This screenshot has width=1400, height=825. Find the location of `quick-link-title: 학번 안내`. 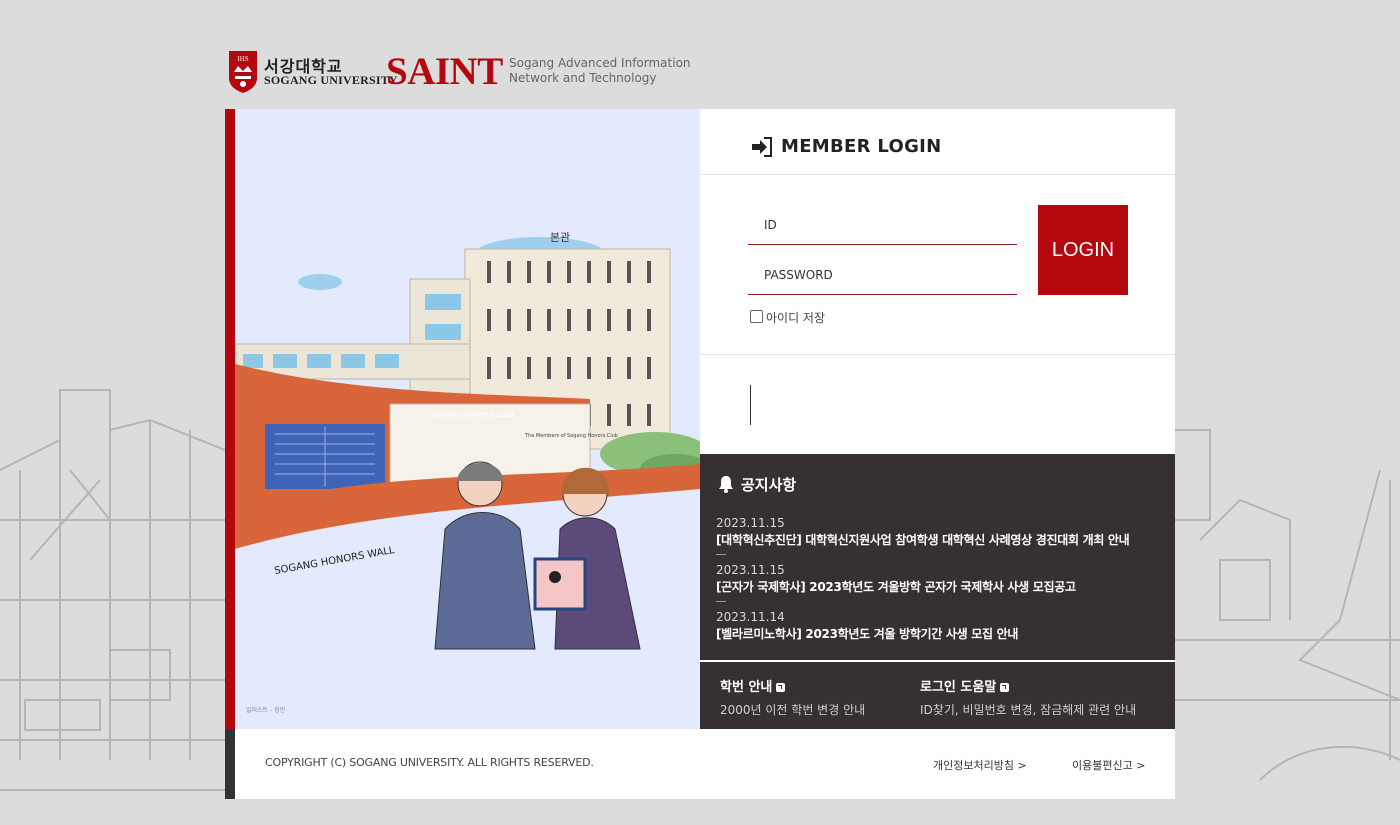

quick-link-title: 학번 안내 is located at coordinates (792, 685).